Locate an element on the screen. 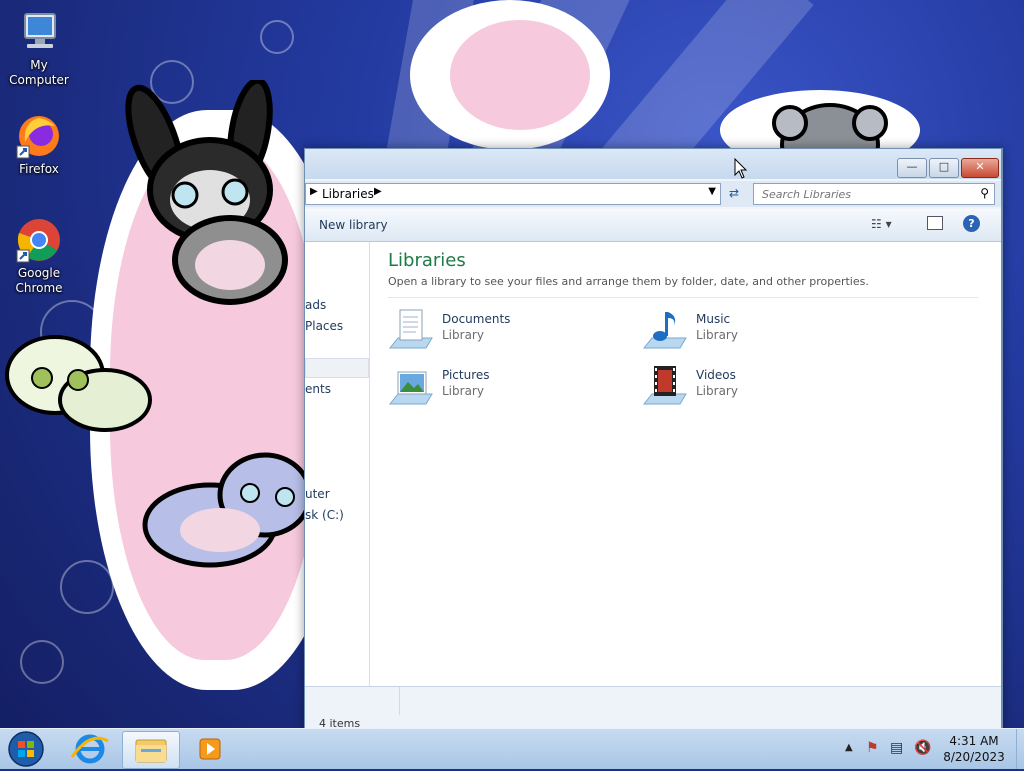 This screenshot has width=1024, height=771. internet-explorer-icon is located at coordinates (89, 749).